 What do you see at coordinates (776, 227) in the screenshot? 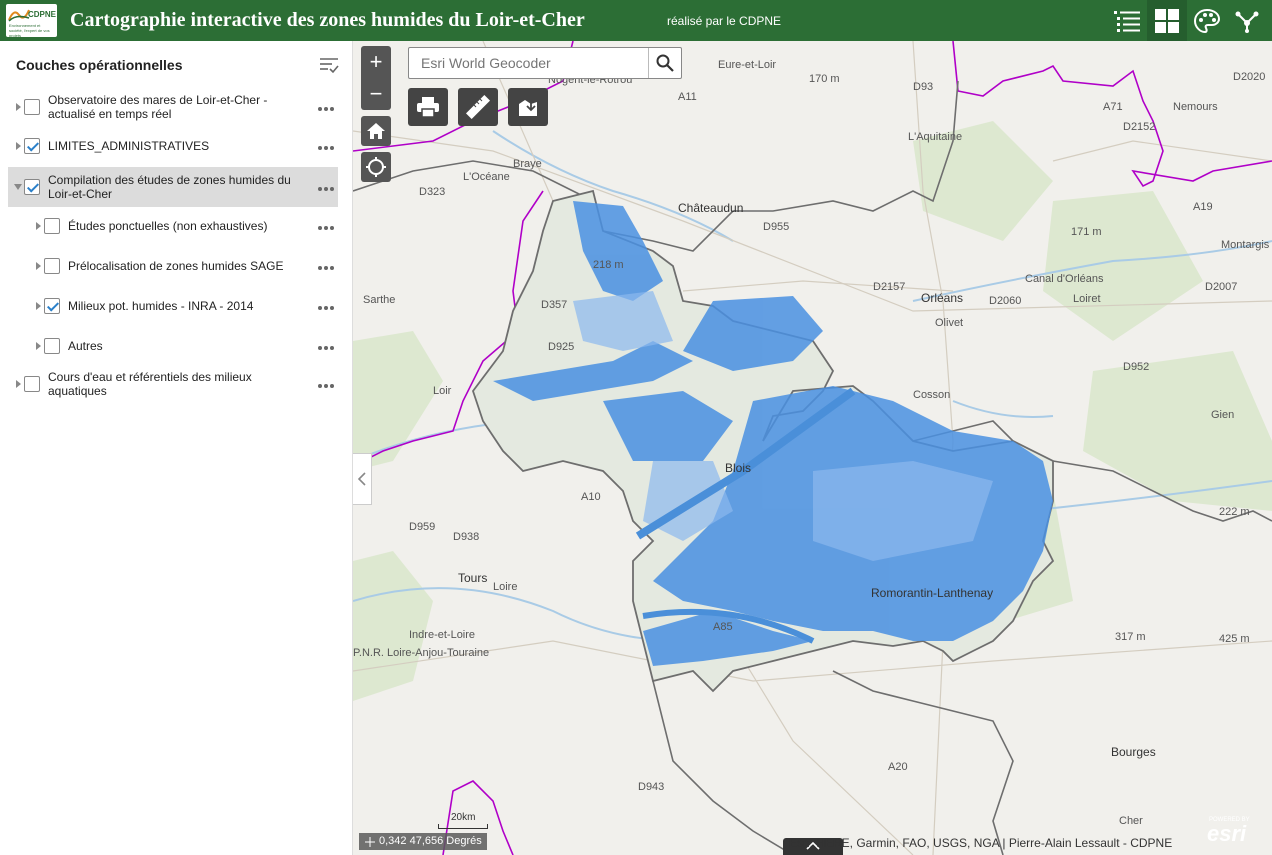
I see `map-place-label: D955` at bounding box center [776, 227].